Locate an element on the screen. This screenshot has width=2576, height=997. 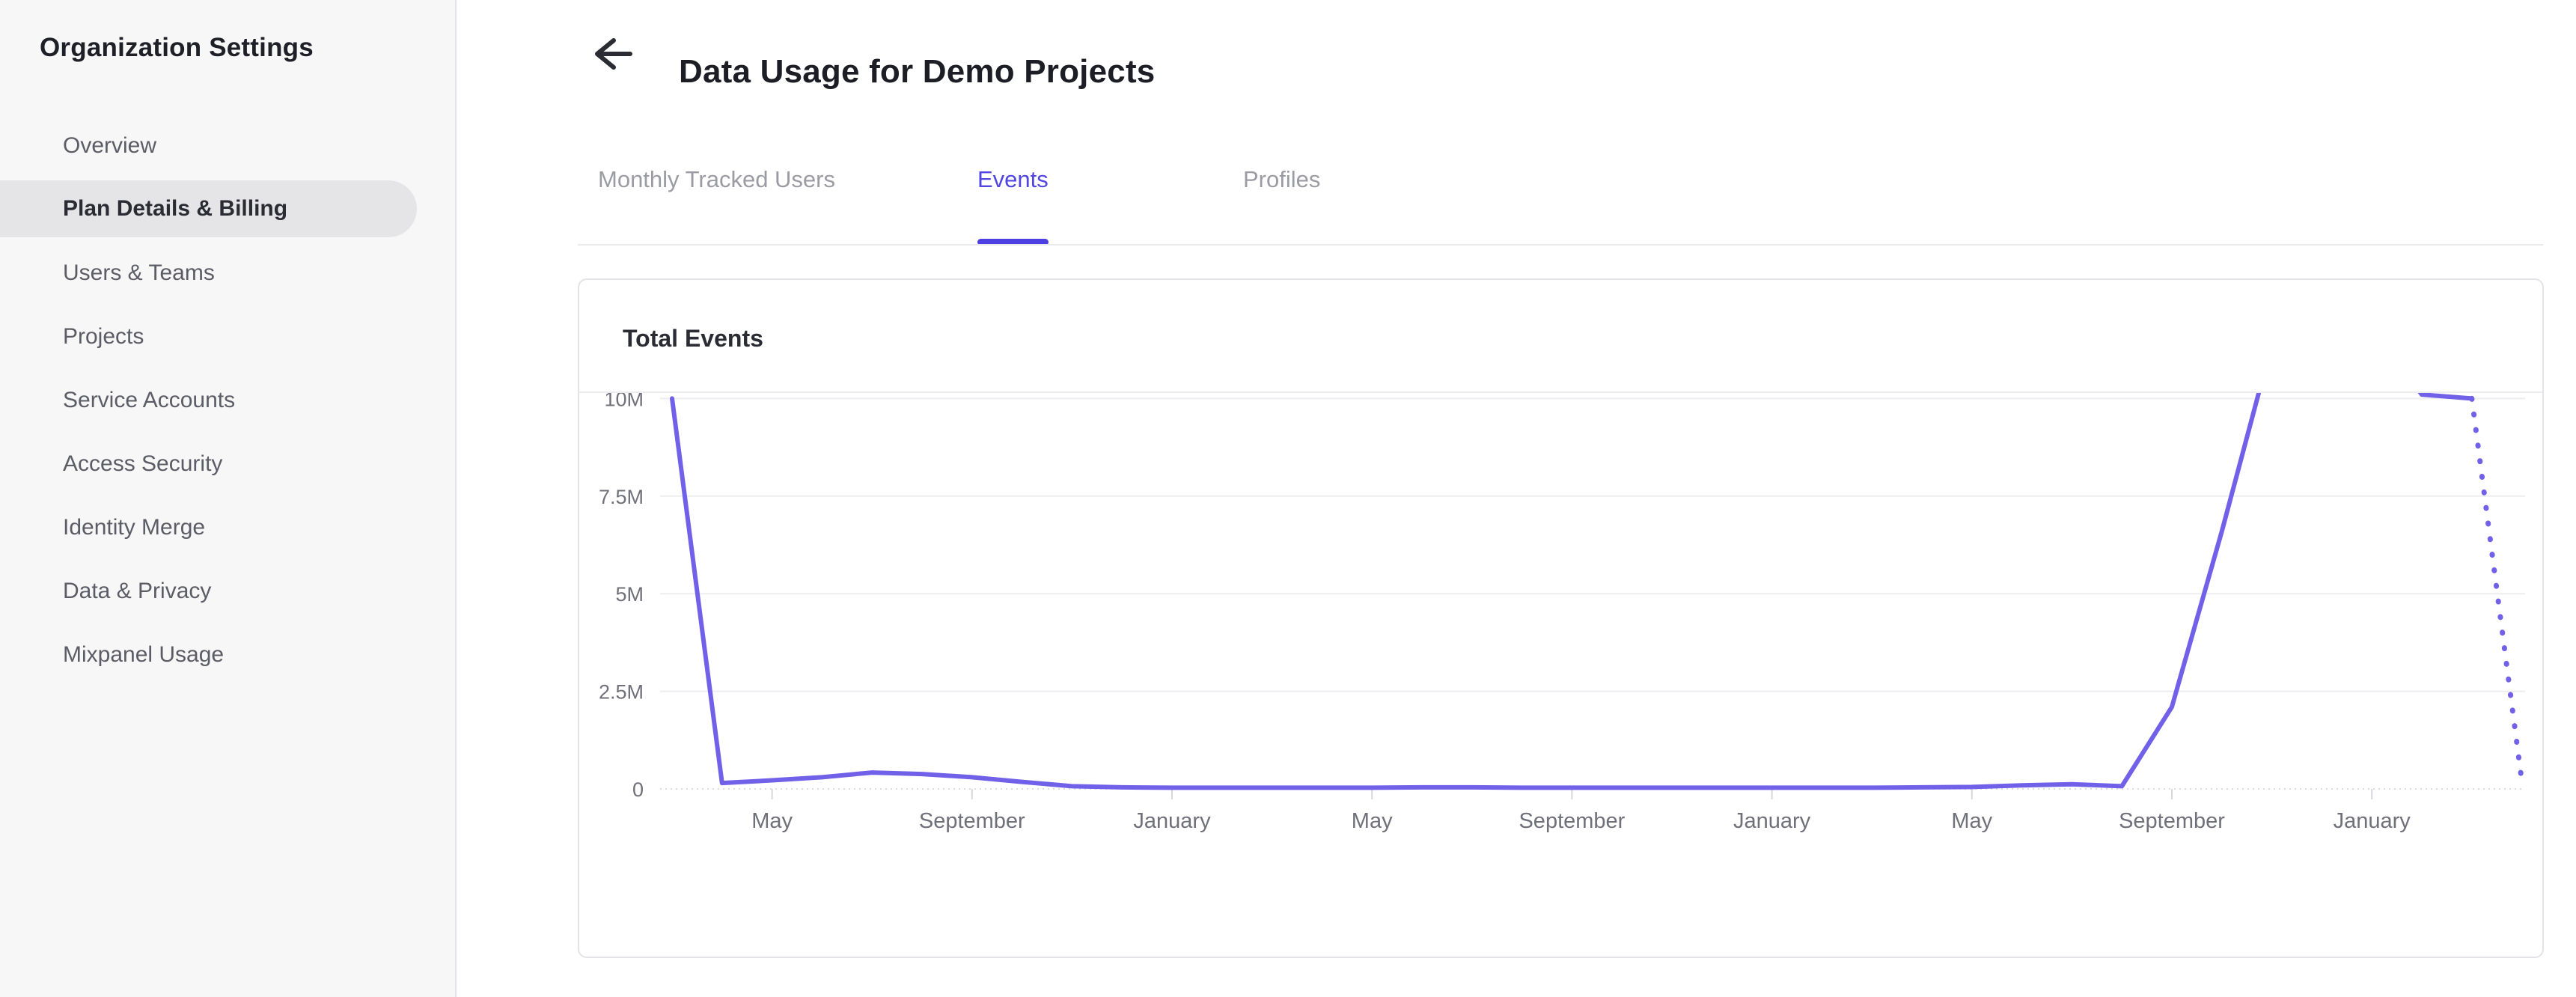
sidebar-item-service-accounts: Service Accounts is located at coordinates (208, 400).